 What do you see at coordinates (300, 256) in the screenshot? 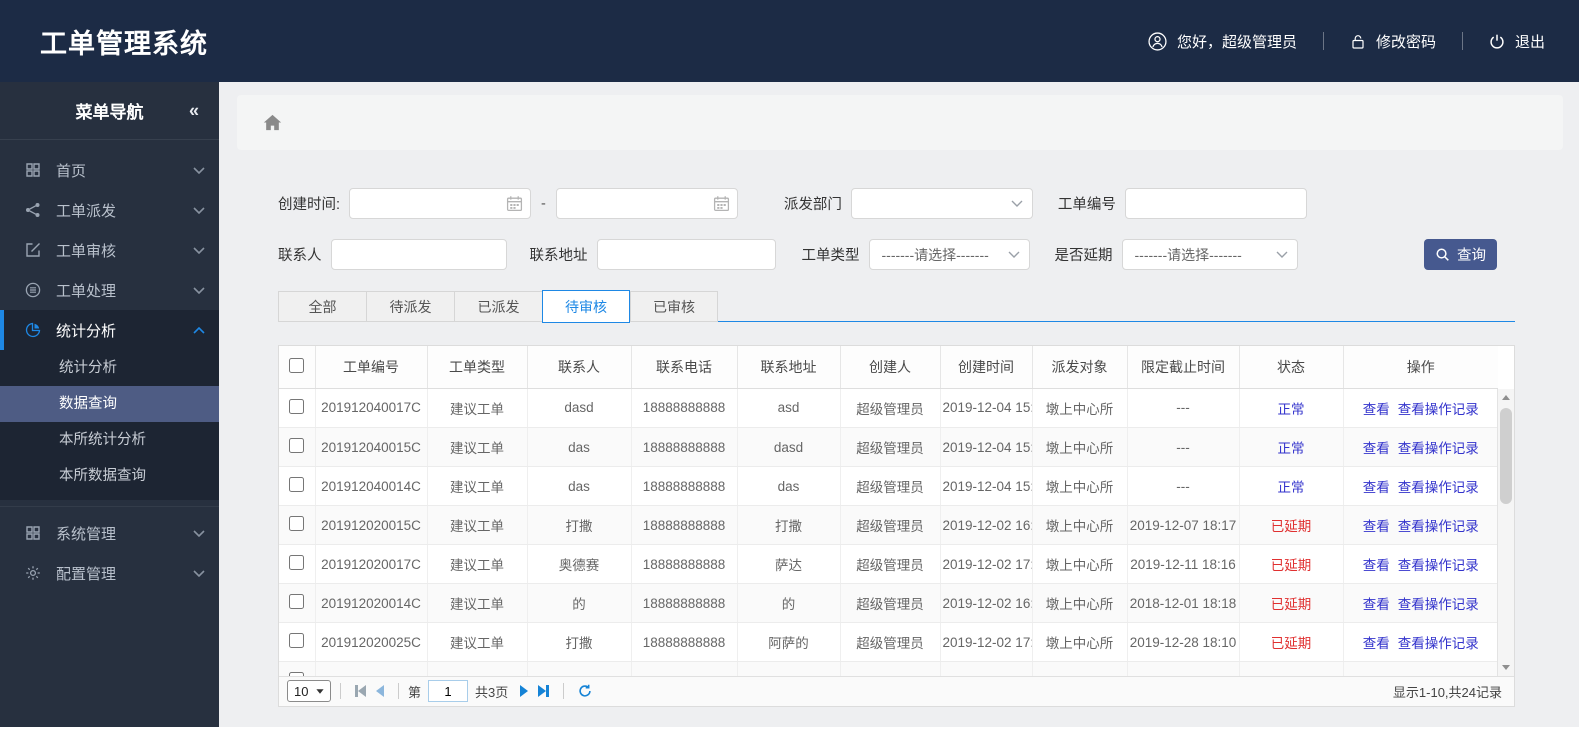
I see `contact-label: 联系人` at bounding box center [300, 256].